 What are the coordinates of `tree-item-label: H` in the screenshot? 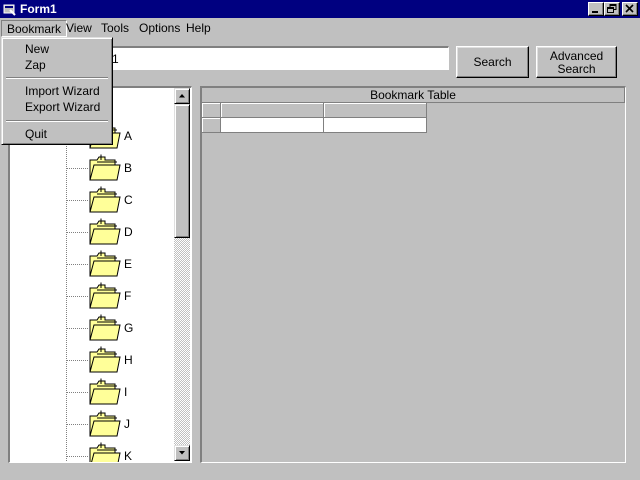 It's located at (128, 360).